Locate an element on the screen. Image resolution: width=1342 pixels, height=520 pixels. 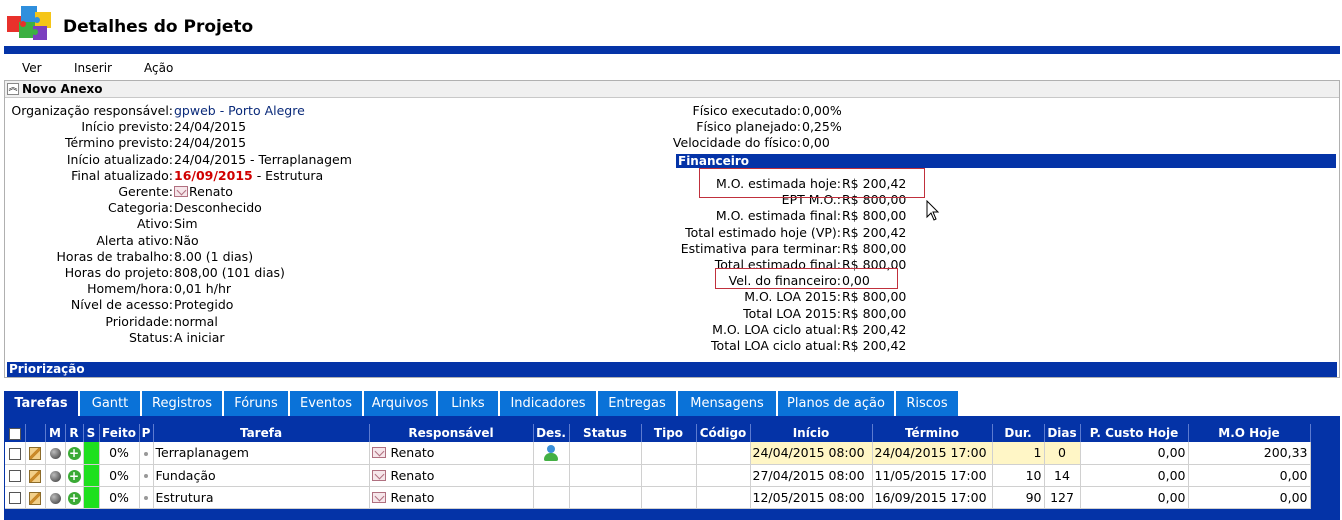
field-row: M.O. LOA 2015: R$ 800,00 is located at coordinates (672, 297).